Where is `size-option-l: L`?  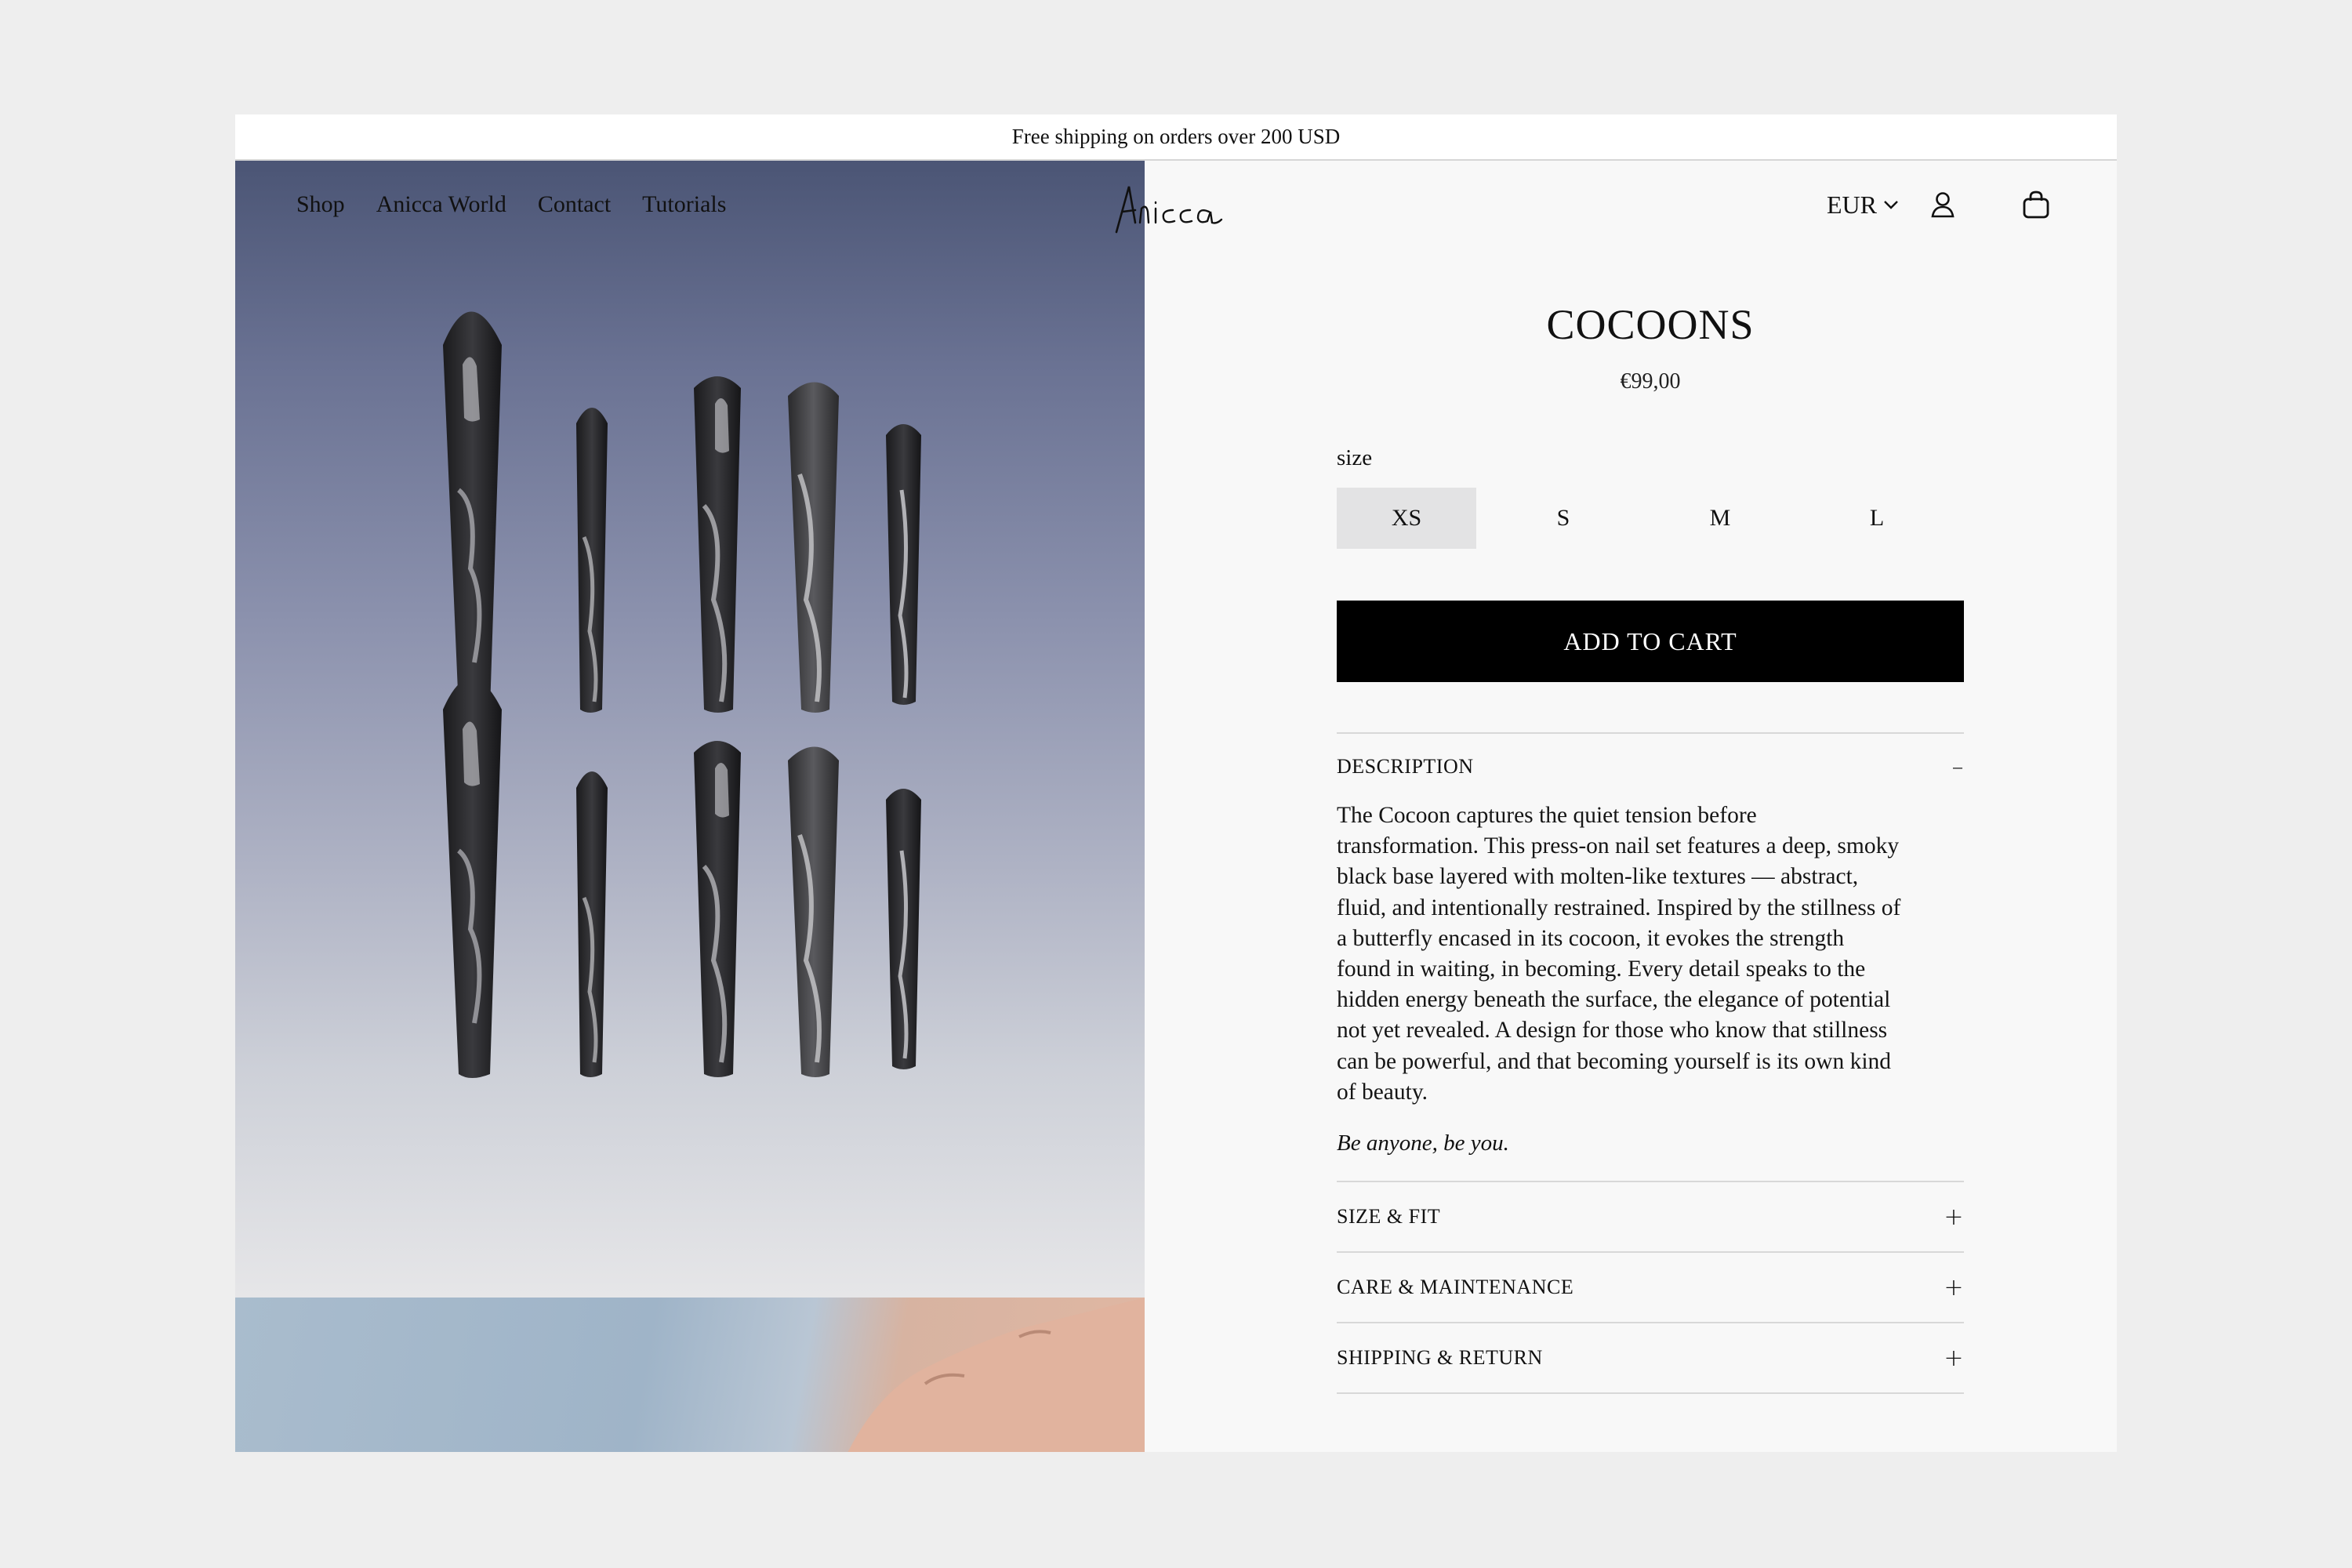 size-option-l: L is located at coordinates (1877, 518).